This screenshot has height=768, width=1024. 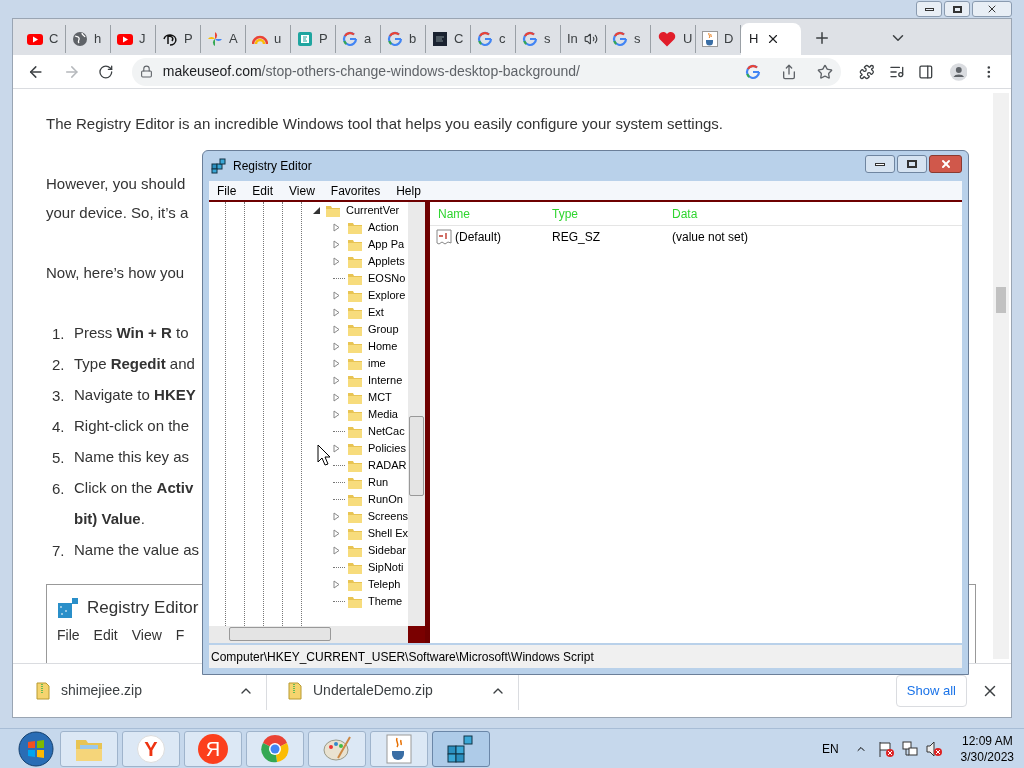 I want to click on square-logo-icon, so click(x=305, y=39).